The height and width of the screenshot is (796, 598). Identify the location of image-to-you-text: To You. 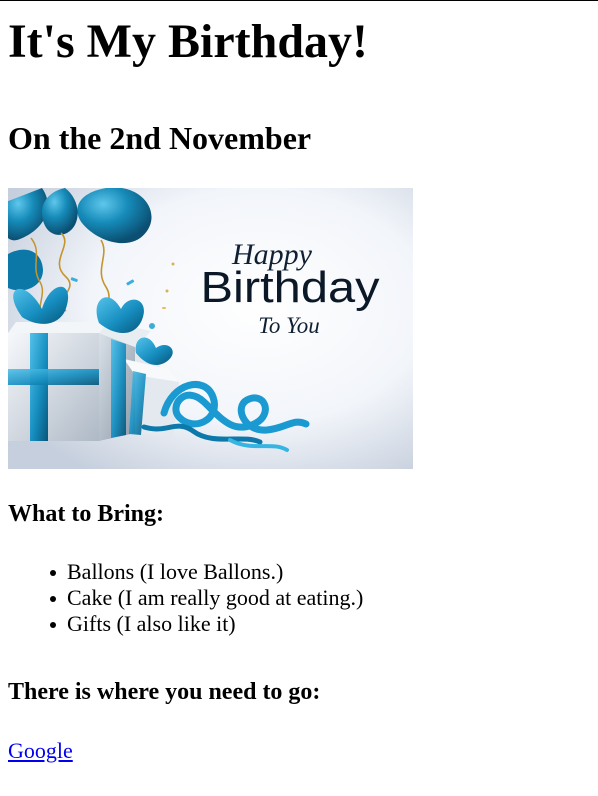
(289, 325).